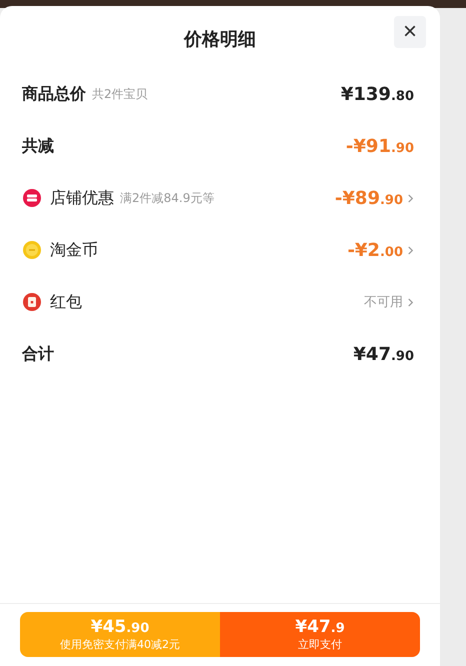 The height and width of the screenshot is (666, 466). Describe the element at coordinates (375, 250) in the screenshot. I see `amount-text: -¥2.00` at that location.